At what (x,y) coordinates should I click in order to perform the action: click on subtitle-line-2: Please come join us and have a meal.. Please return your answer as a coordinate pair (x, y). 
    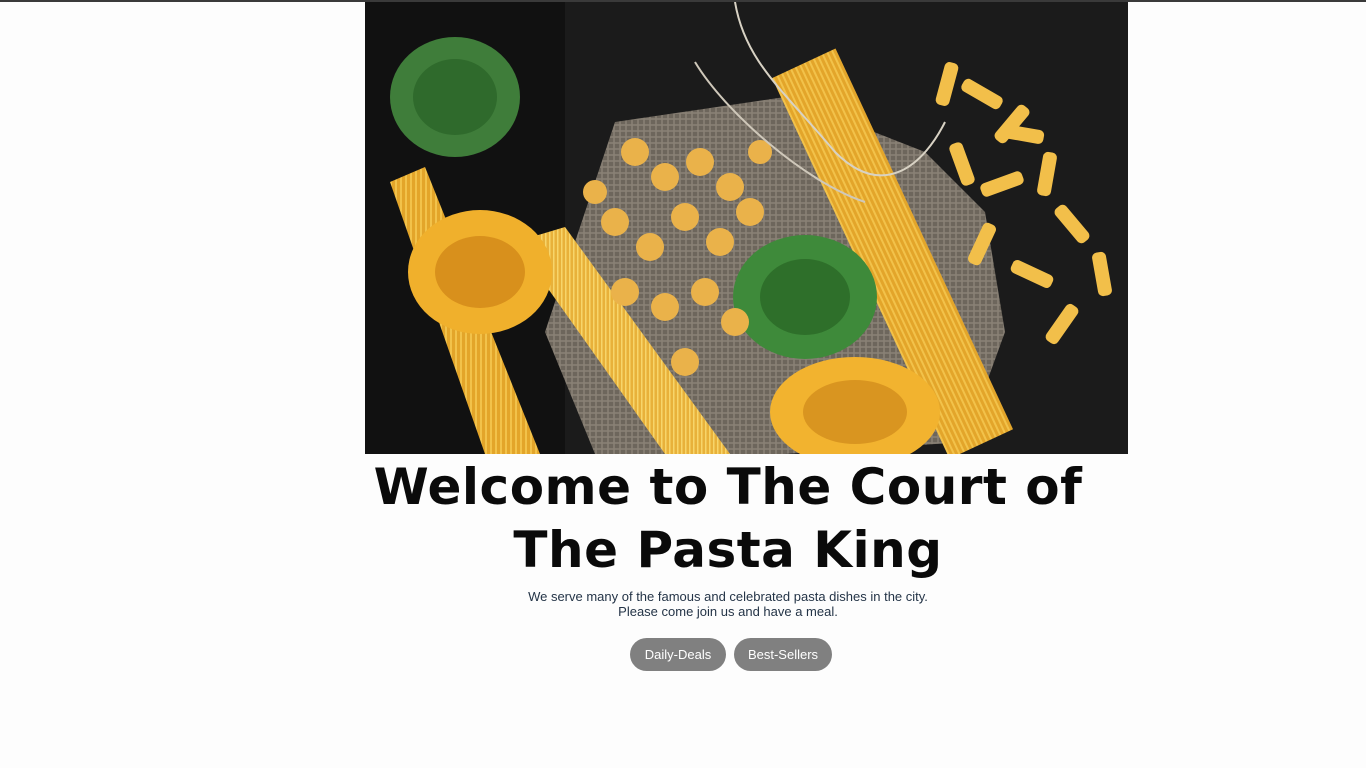
    Looking at the image, I should click on (728, 611).